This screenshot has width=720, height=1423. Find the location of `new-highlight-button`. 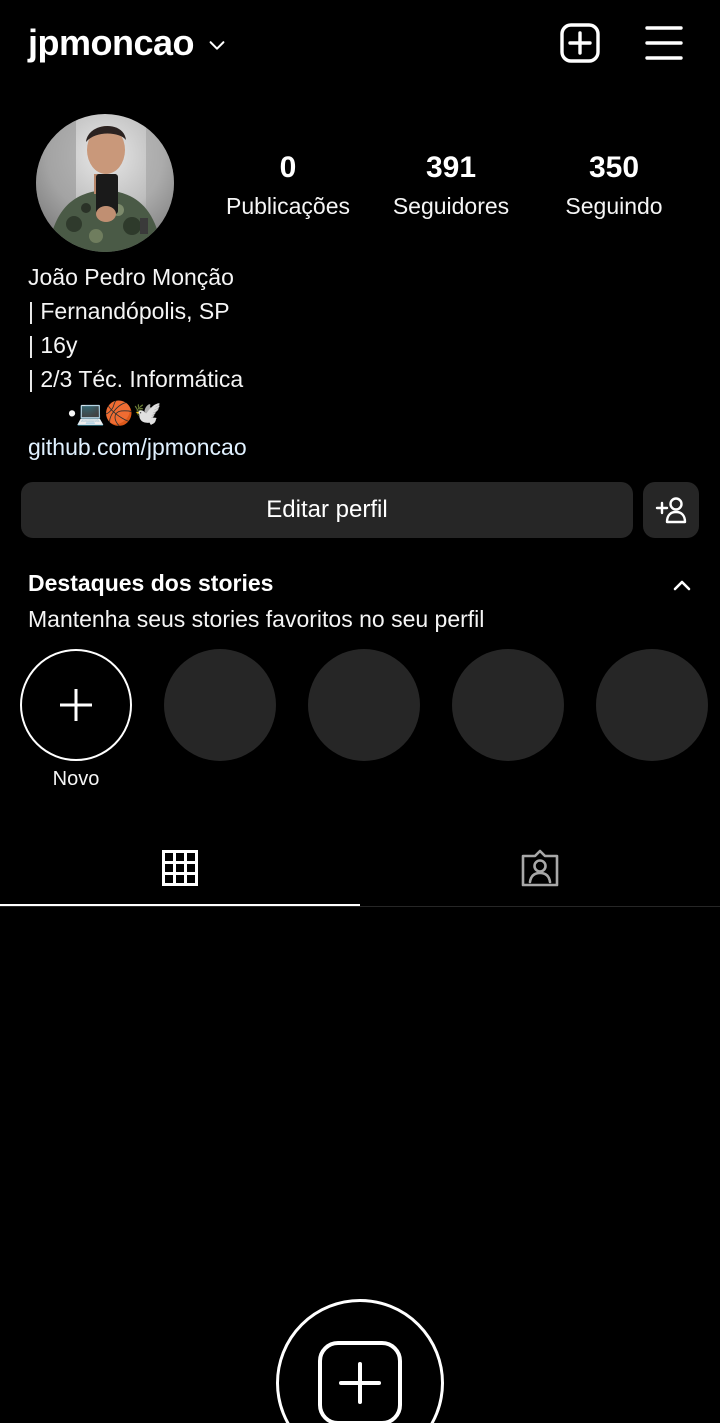

new-highlight-button is located at coordinates (76, 705).